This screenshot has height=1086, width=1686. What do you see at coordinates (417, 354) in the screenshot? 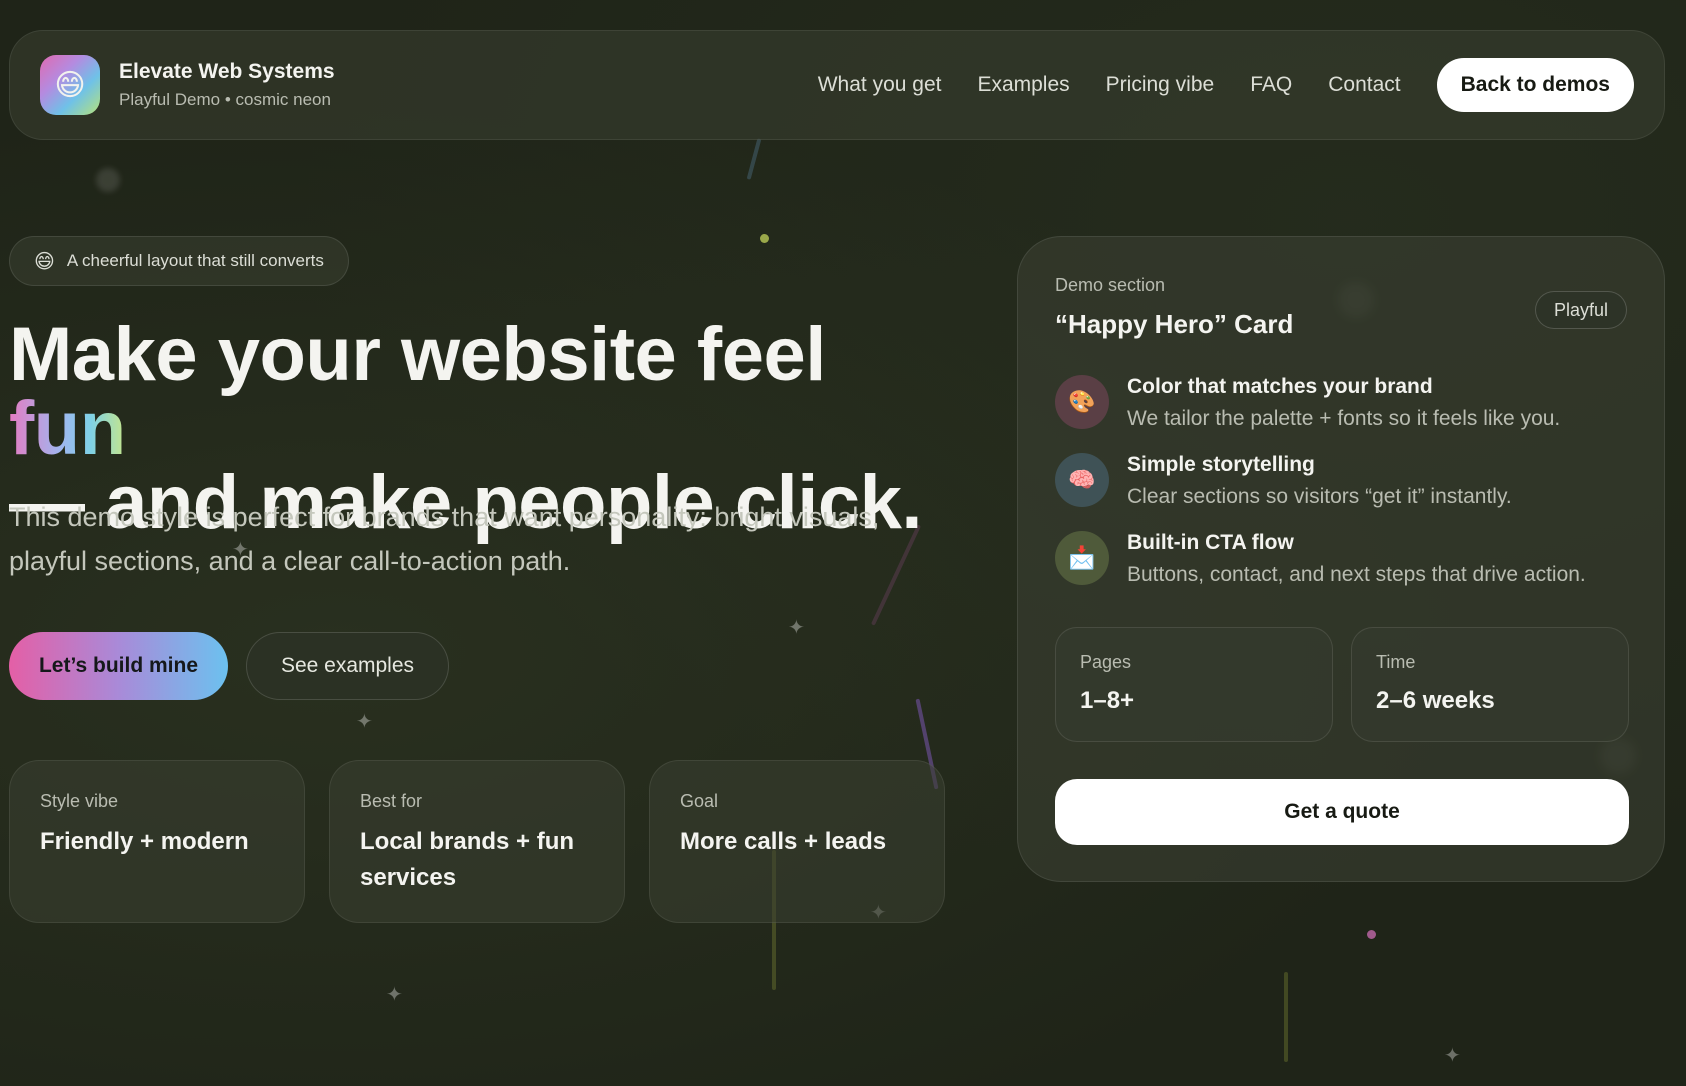
I see `headline-part-1: Make your website feel` at bounding box center [417, 354].